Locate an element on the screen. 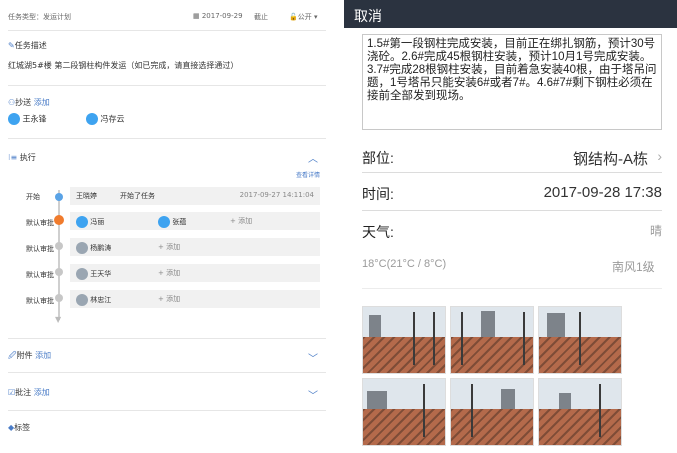  chevron-right-icon: › is located at coordinates (659, 156).